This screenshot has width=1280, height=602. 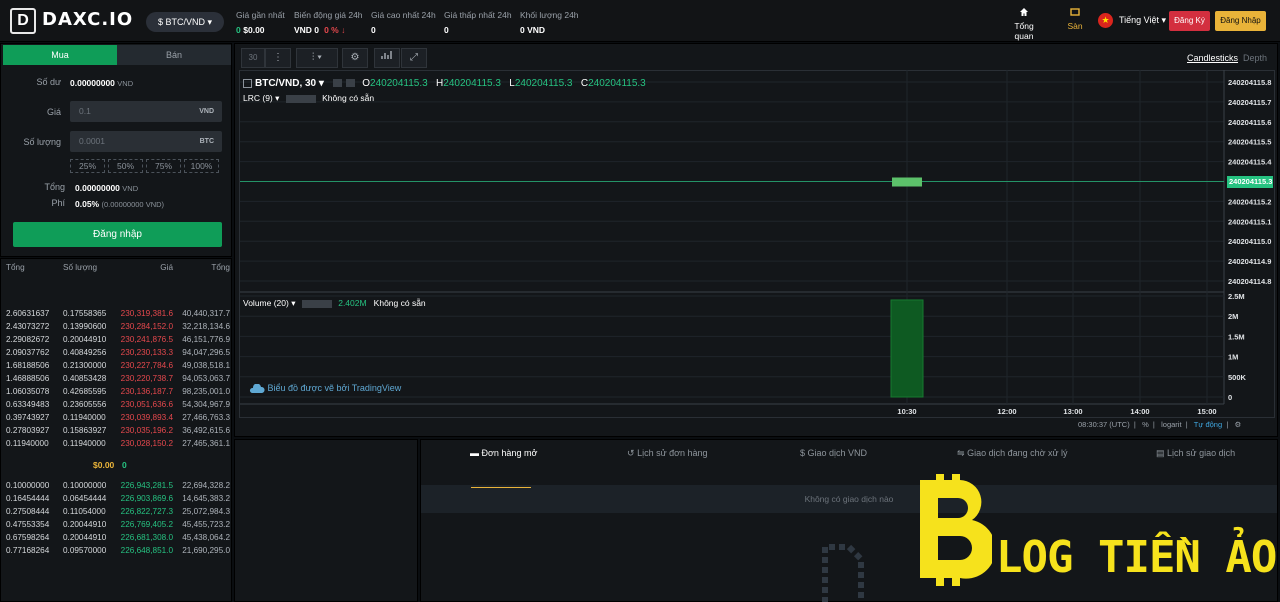 What do you see at coordinates (907, 348) in the screenshot?
I see `volume-bar` at bounding box center [907, 348].